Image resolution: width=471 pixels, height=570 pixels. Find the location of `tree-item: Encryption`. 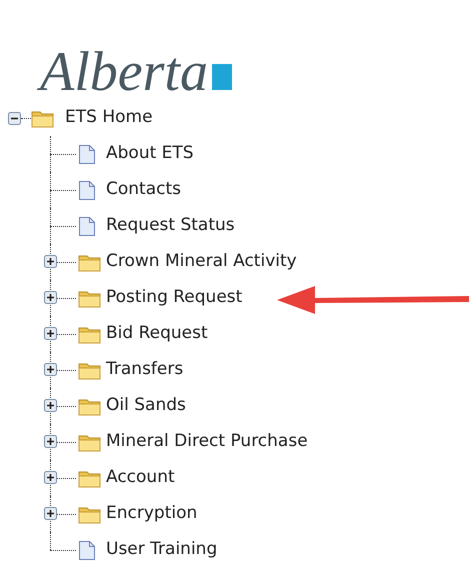

tree-item: Encryption is located at coordinates (152, 514).